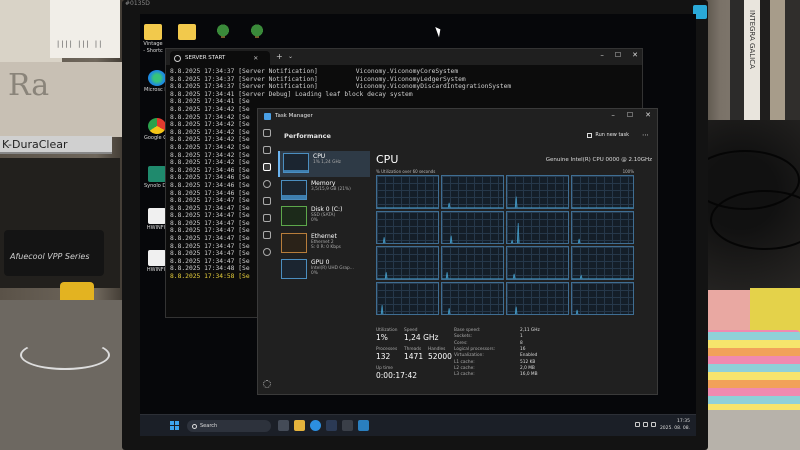 The width and height of the screenshot is (800, 450). I want to click on core-graph-grid, so click(505, 245).